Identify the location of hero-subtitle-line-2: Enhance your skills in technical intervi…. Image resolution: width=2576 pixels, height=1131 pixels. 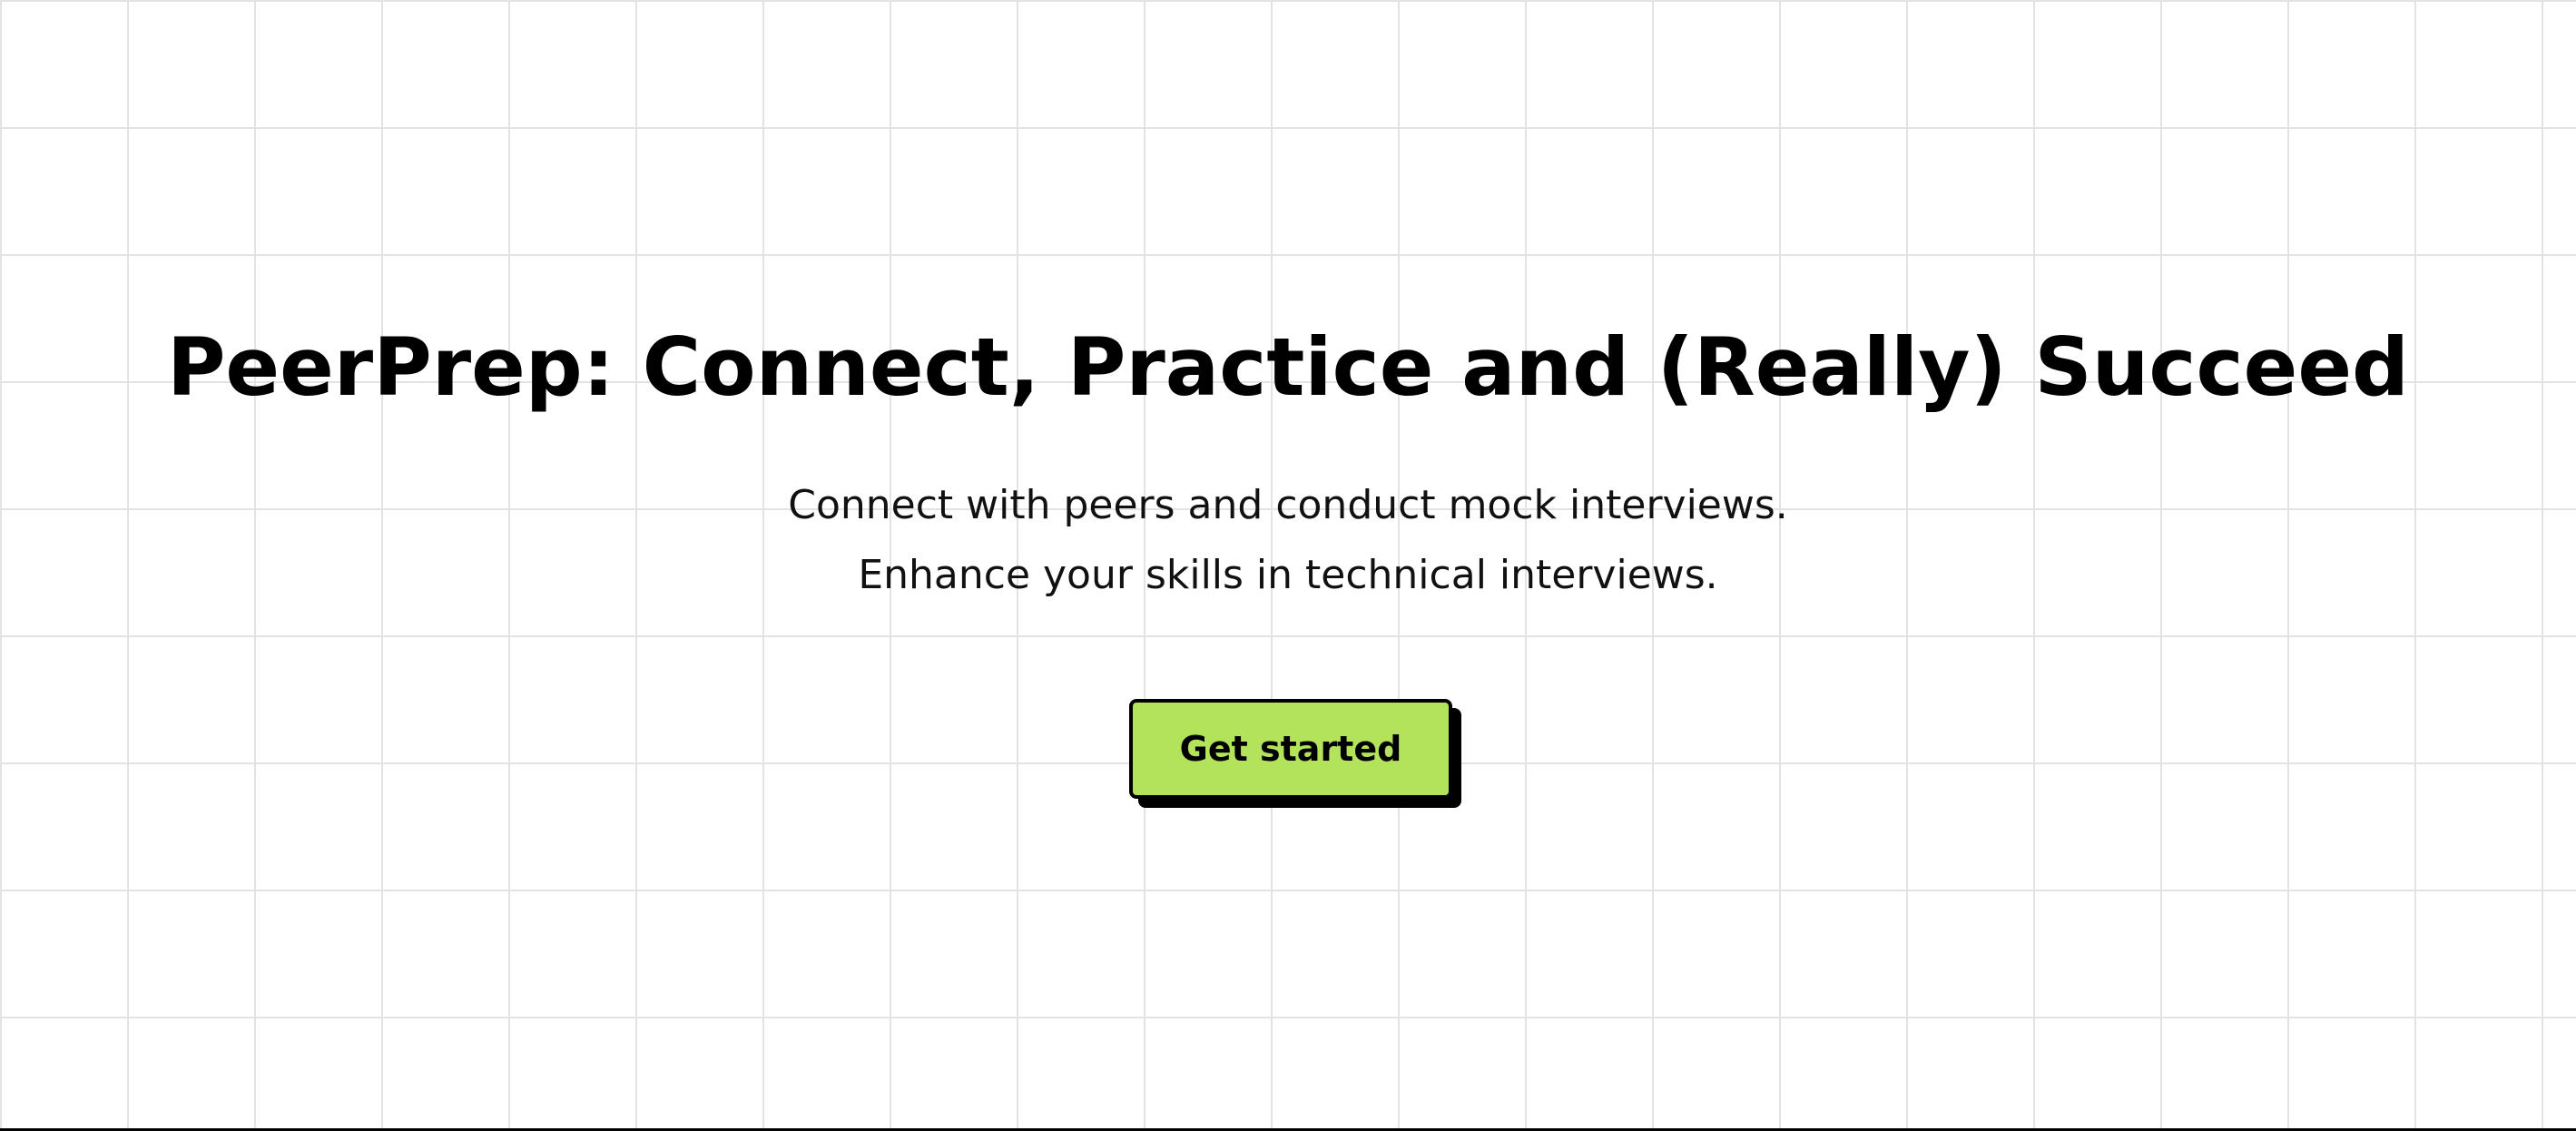
(1288, 575).